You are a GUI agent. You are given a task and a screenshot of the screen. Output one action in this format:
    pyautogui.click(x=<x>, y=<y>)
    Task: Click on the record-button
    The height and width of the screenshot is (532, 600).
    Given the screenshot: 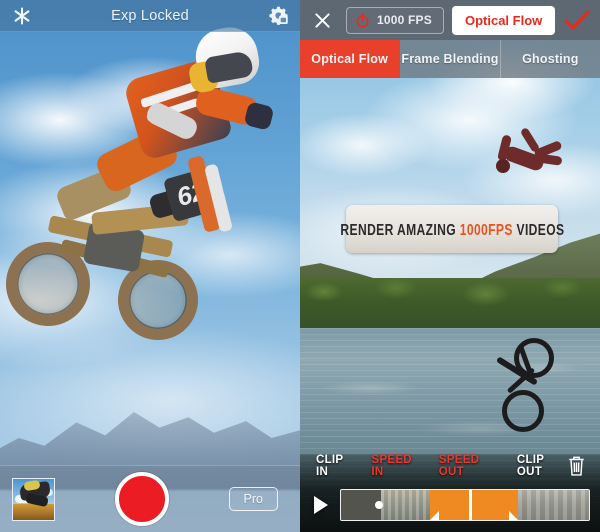 What is the action you would take?
    pyautogui.click(x=141, y=499)
    